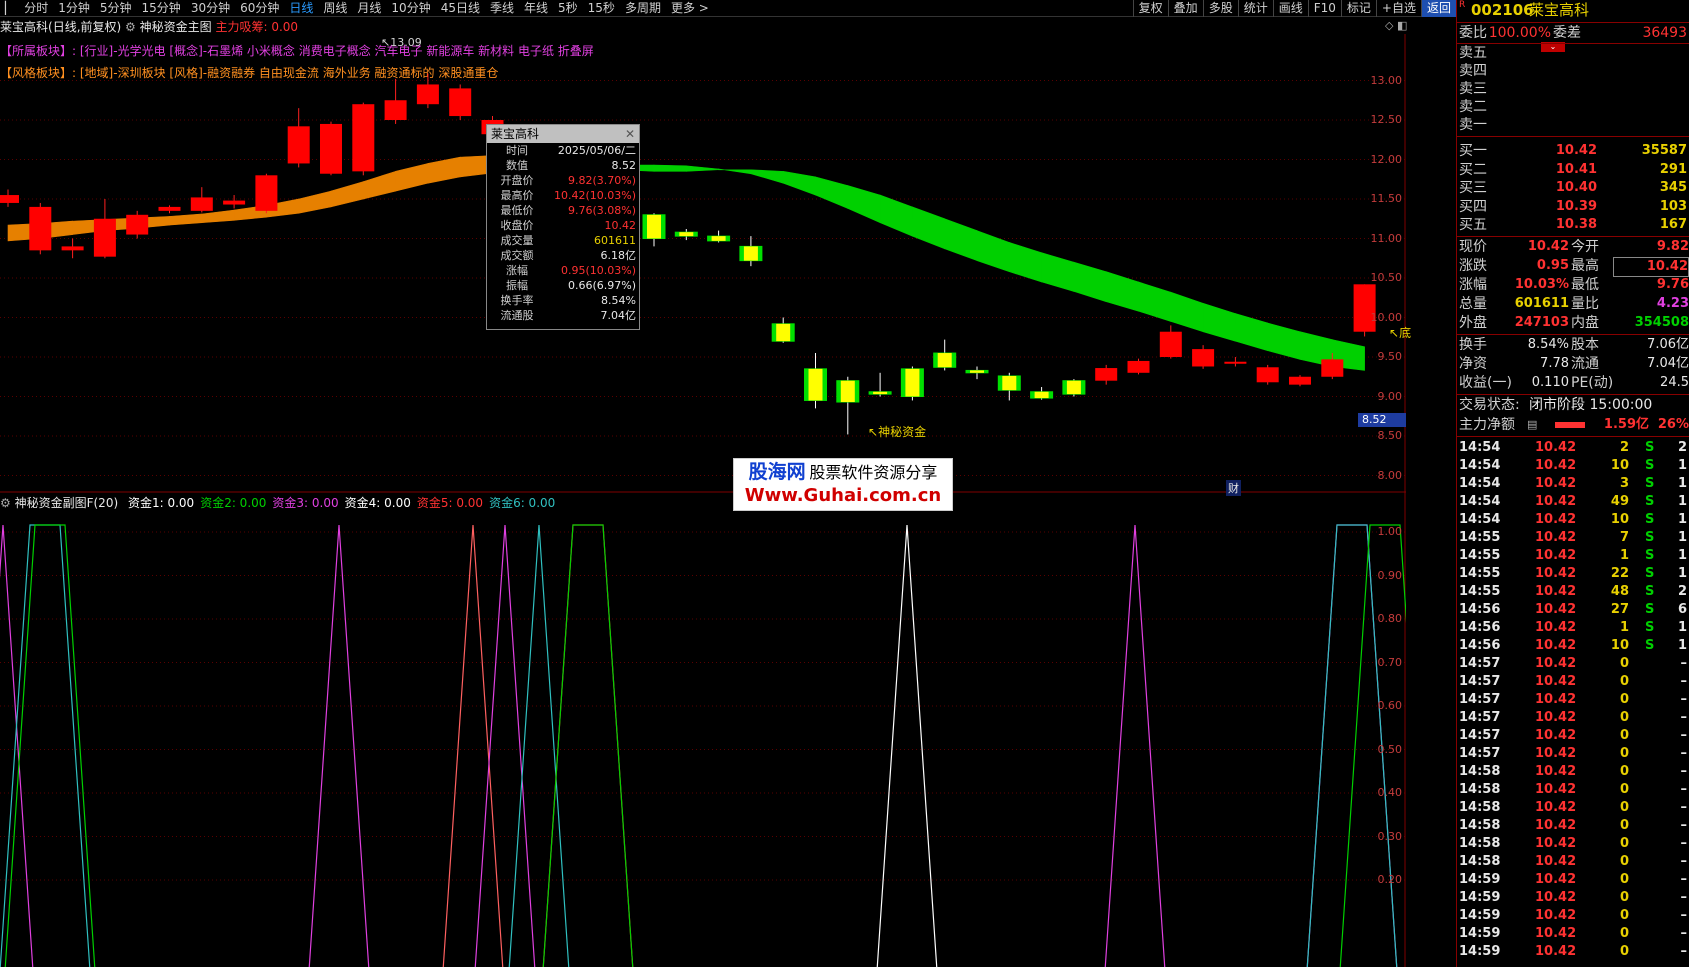 Image resolution: width=1689 pixels, height=967 pixels. What do you see at coordinates (1324, 8) in the screenshot?
I see `toolbar-button-5: F10` at bounding box center [1324, 8].